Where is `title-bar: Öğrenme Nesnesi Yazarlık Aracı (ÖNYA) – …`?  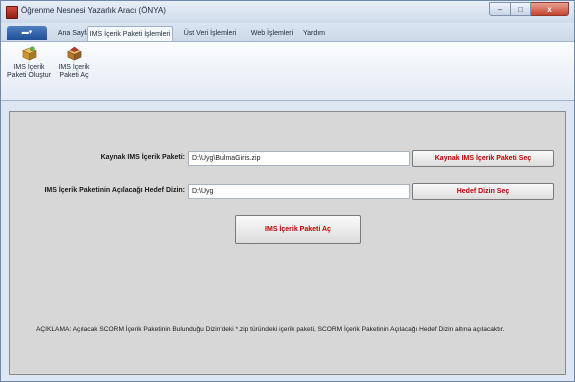 title-bar: Öğrenme Nesnesi Yazarlık Aracı (ÖNYA) – … is located at coordinates (287, 12).